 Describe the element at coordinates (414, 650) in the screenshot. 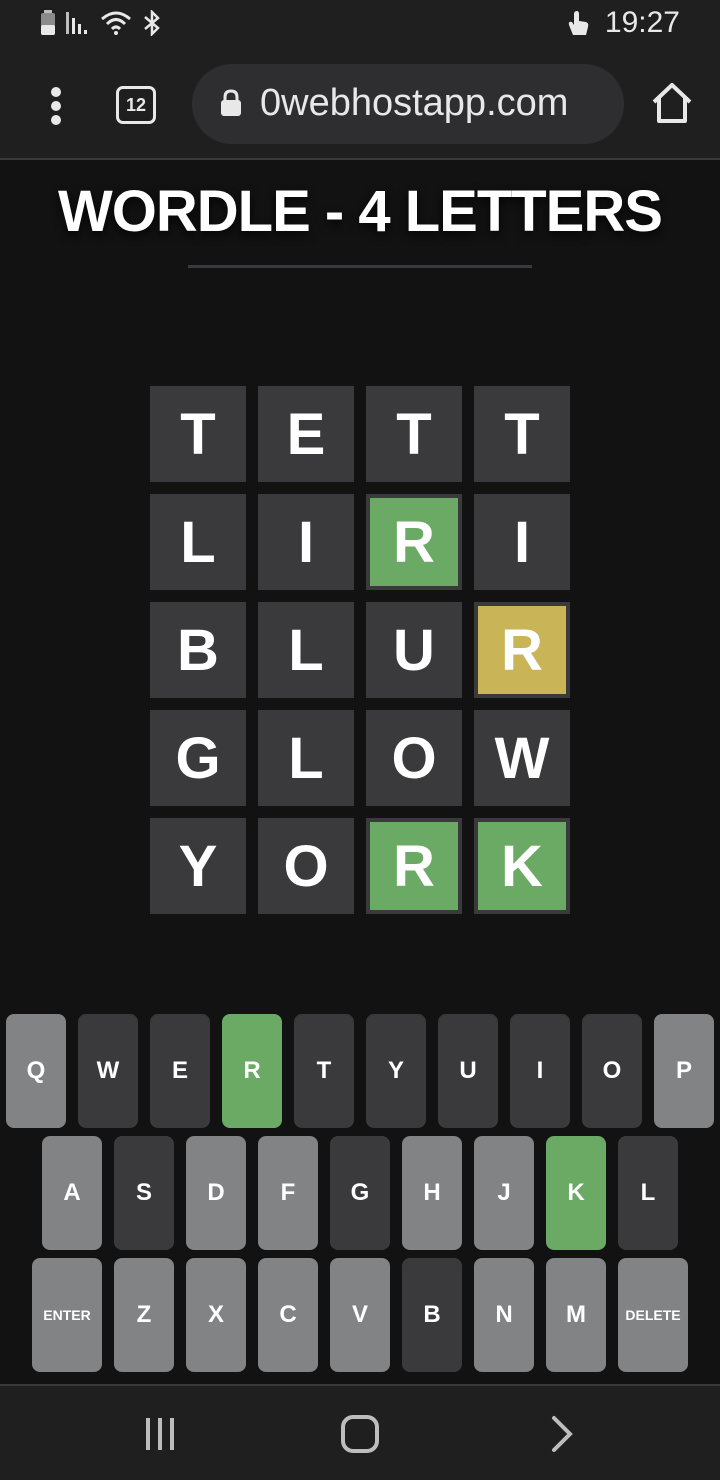

I see `board-tile: U` at that location.